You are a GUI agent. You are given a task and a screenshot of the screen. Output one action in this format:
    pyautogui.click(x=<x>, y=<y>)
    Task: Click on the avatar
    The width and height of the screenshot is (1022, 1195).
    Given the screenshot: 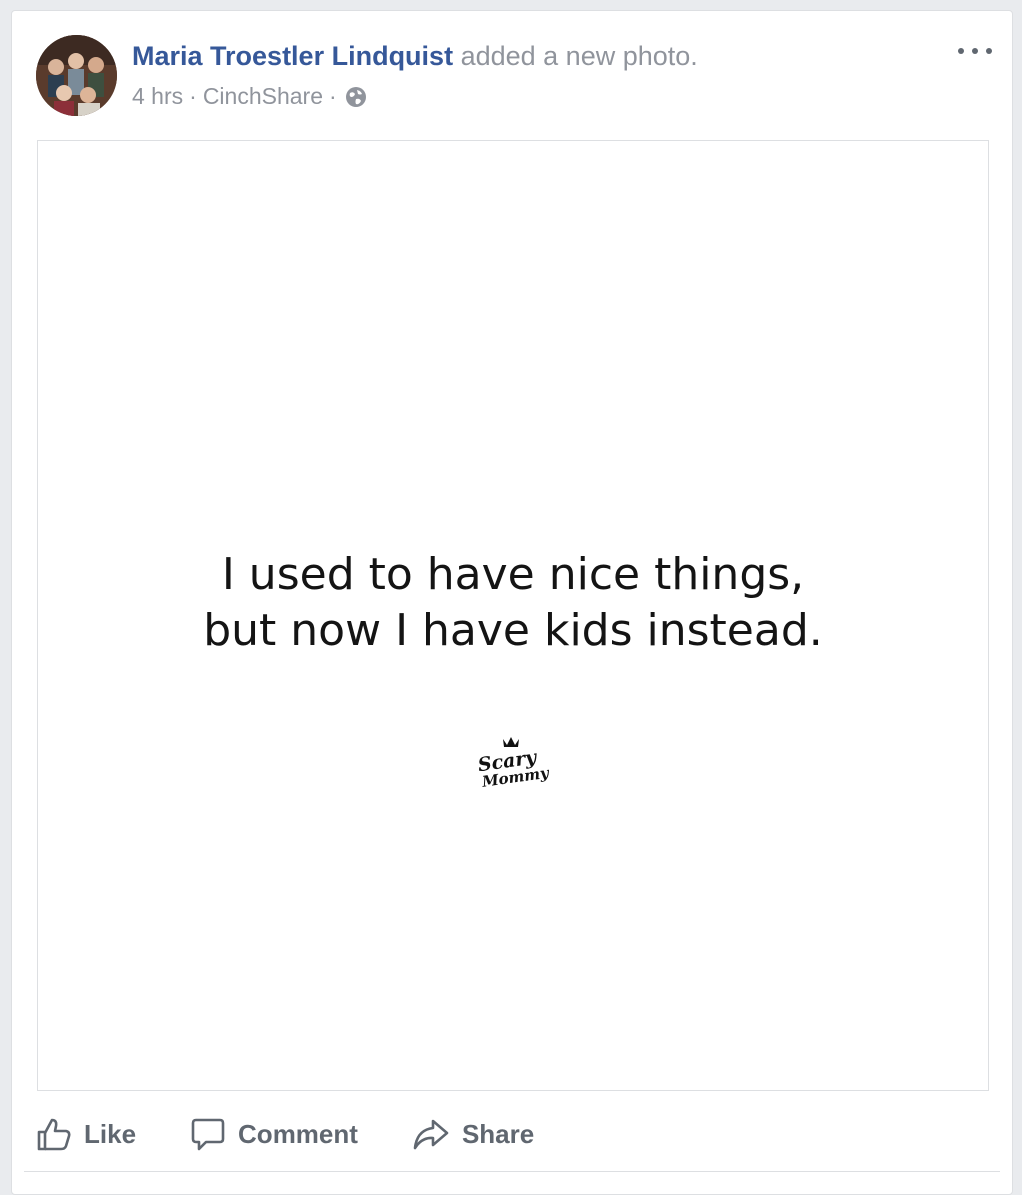 What is the action you would take?
    pyautogui.click(x=76, y=75)
    